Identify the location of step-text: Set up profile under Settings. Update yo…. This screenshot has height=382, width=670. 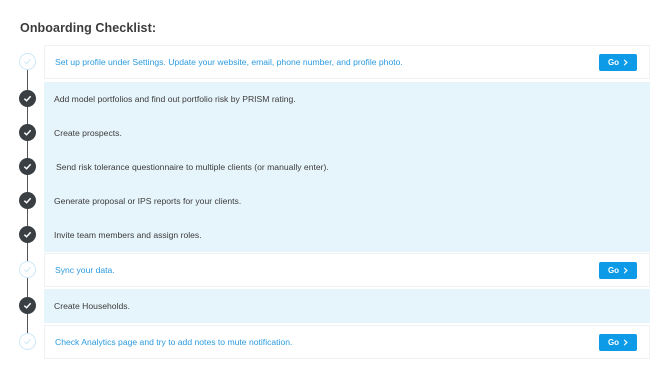
(229, 62).